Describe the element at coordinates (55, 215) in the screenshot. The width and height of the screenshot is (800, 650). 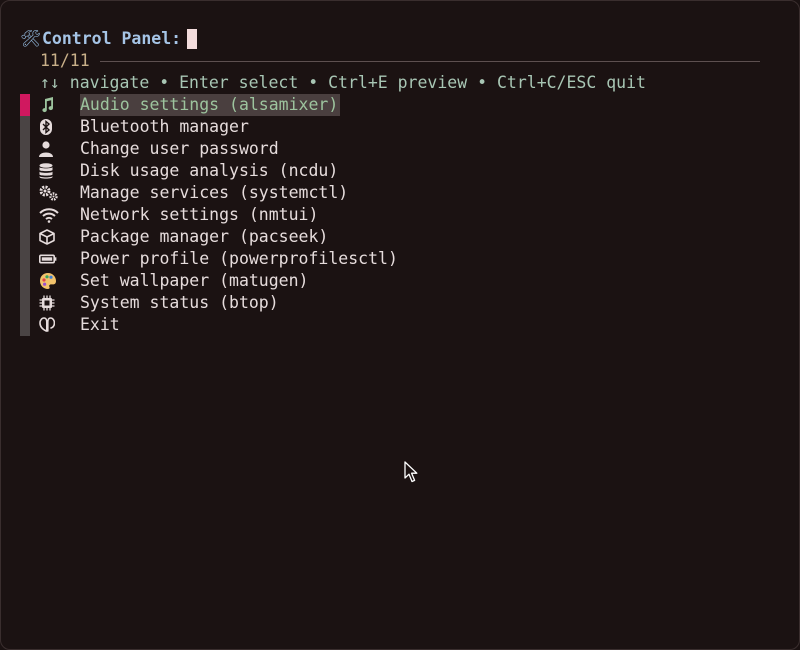
I see `wifi-icon` at that location.